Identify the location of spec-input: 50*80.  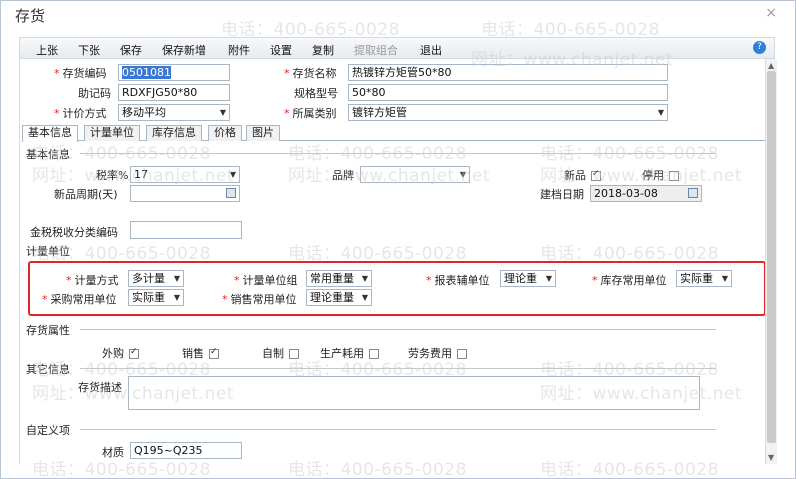
(508, 92).